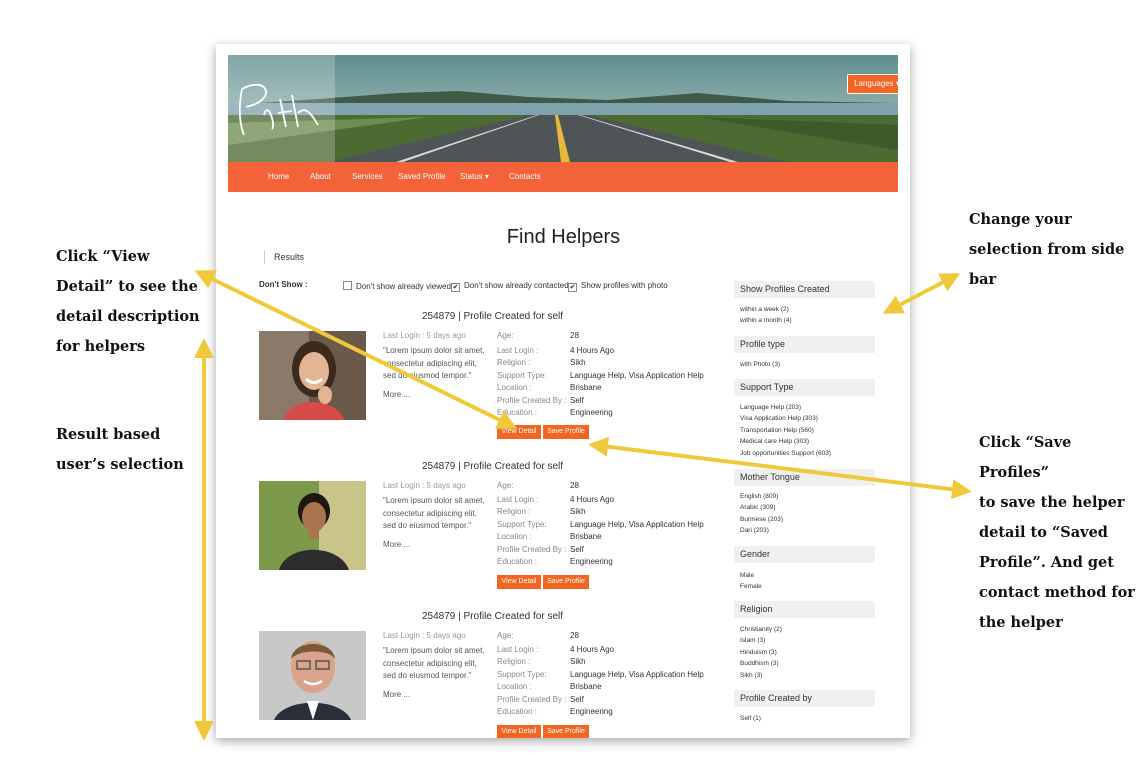  I want to click on sidebar-filter-item: within a month (4), so click(766, 320).